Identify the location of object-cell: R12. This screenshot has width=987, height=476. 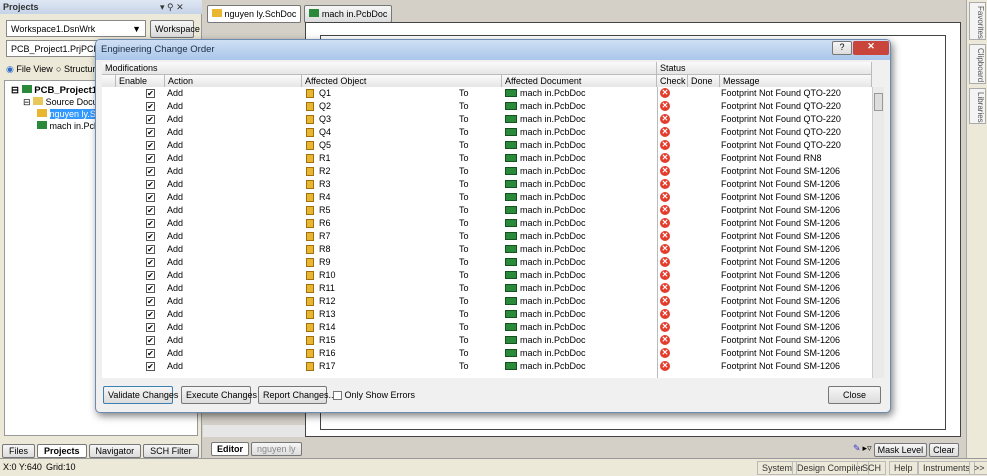
(327, 301).